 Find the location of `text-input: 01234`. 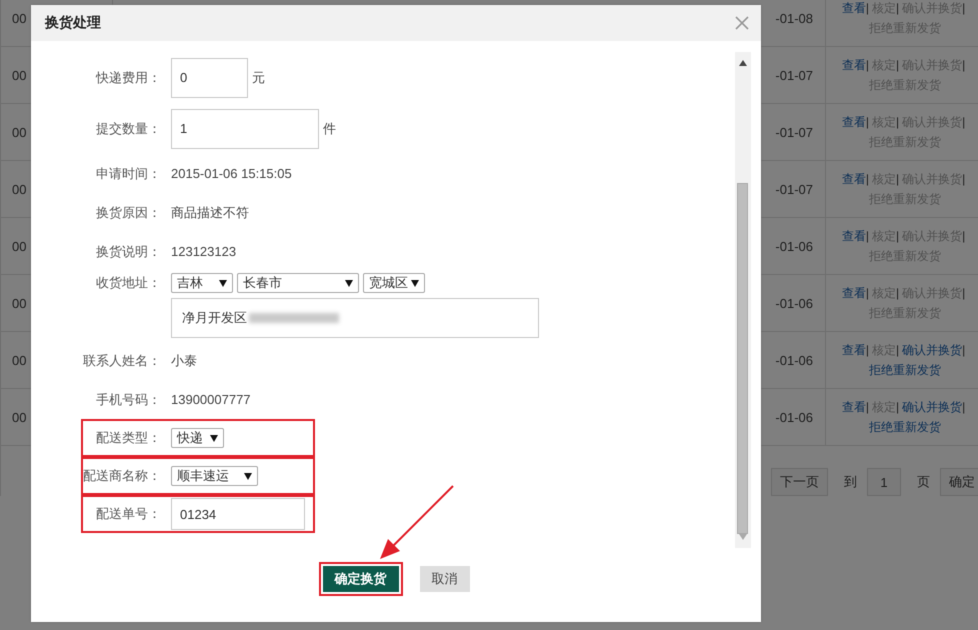

text-input: 01234 is located at coordinates (238, 514).